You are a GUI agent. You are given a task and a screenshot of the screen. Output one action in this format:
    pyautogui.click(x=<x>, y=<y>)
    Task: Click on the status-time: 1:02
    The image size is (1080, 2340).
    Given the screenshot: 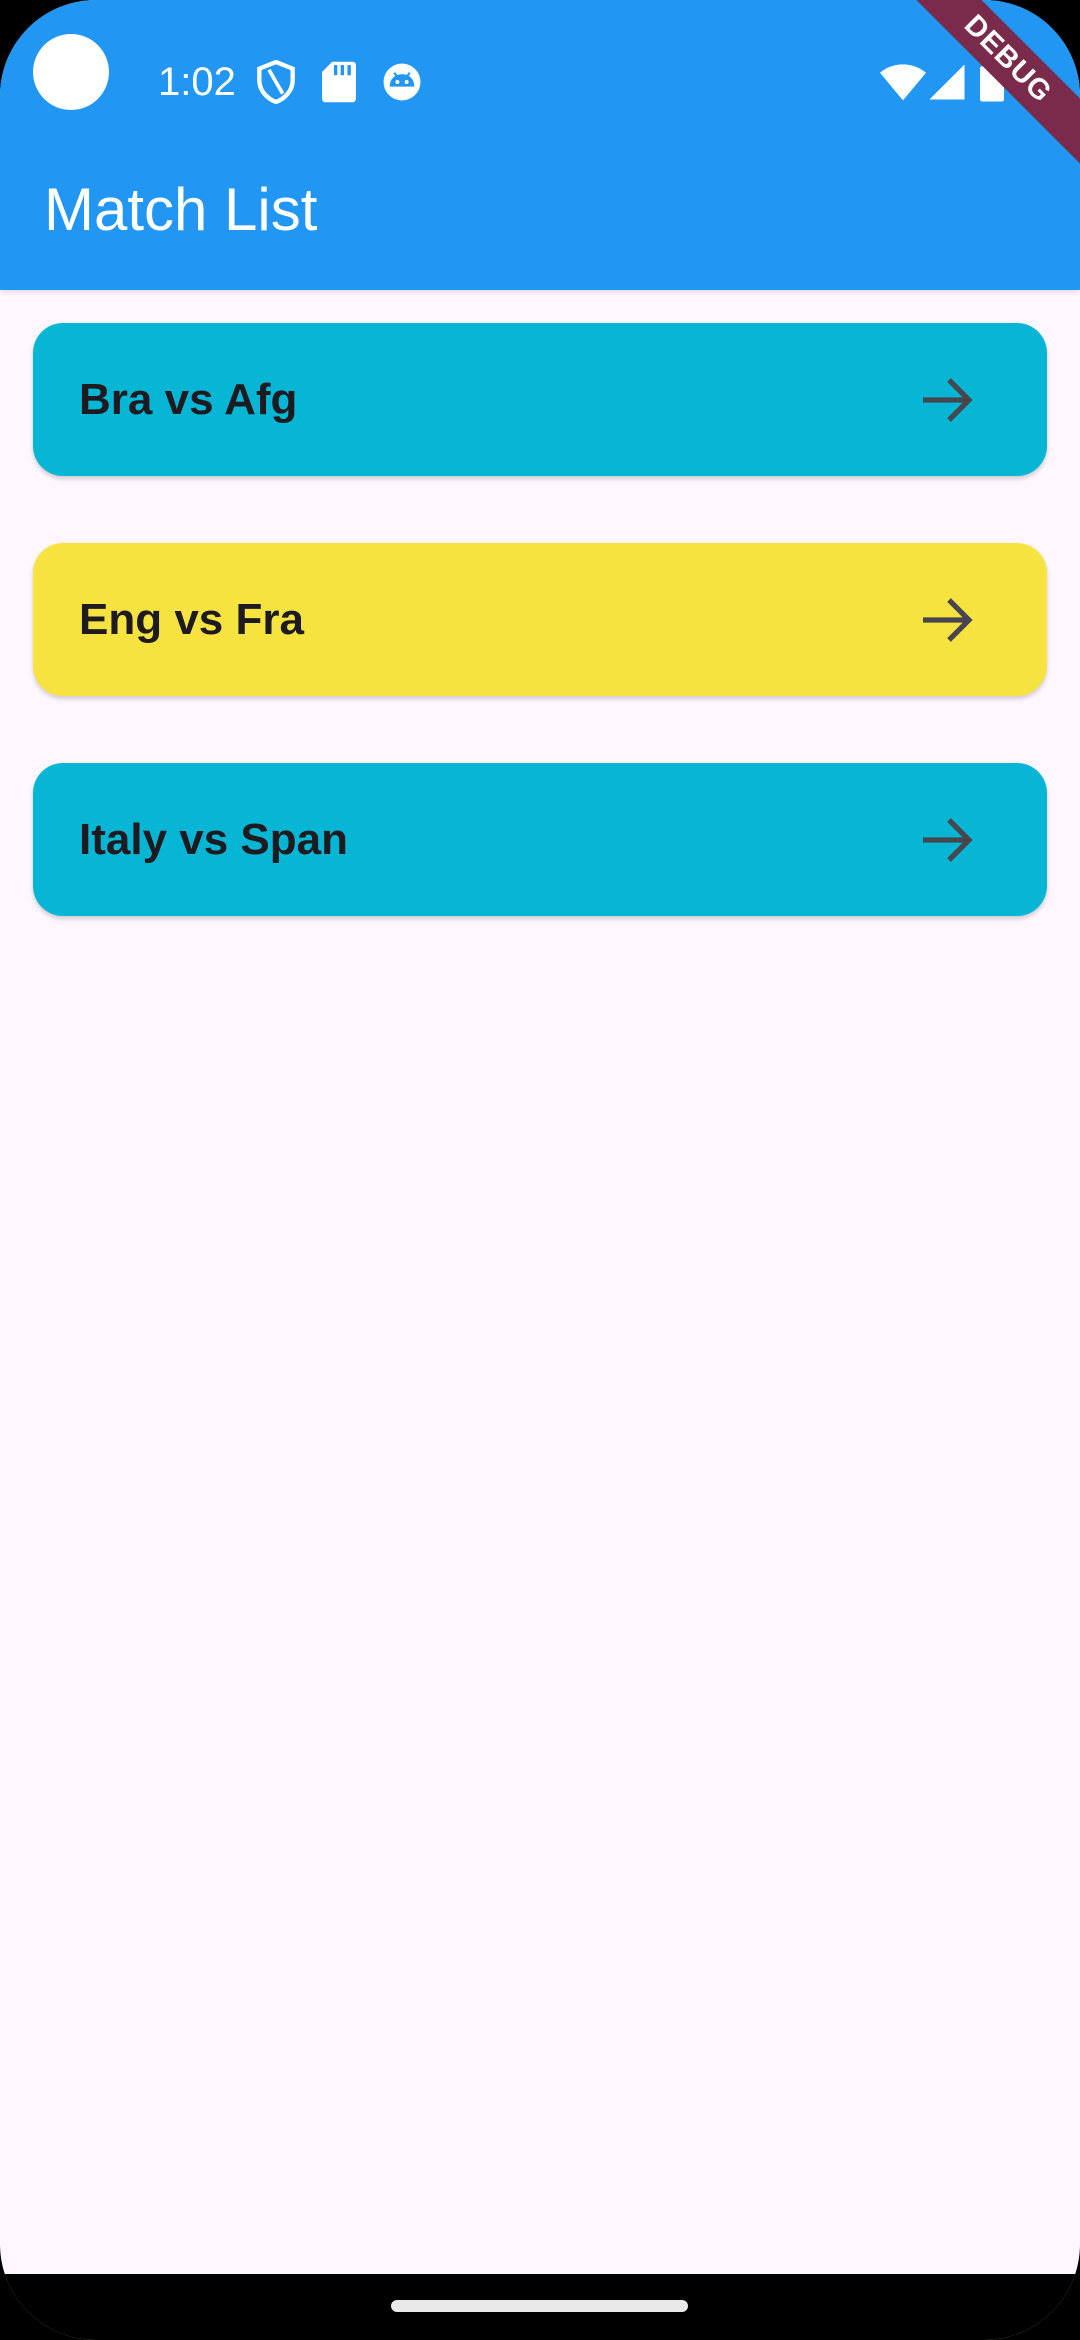 What is the action you would take?
    pyautogui.click(x=197, y=82)
    